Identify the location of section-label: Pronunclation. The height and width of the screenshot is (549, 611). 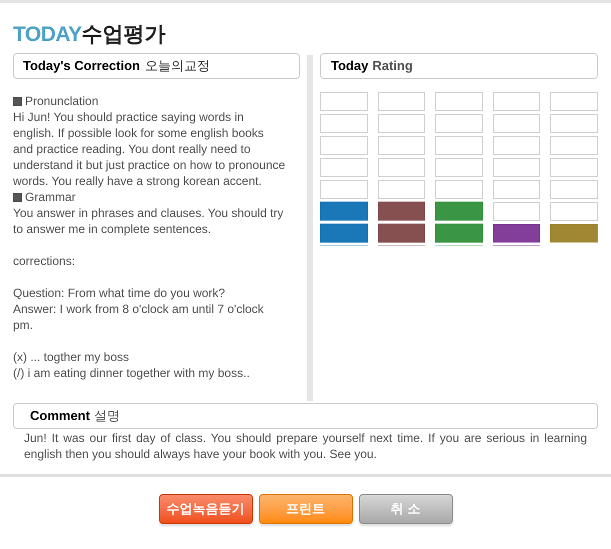
(61, 101).